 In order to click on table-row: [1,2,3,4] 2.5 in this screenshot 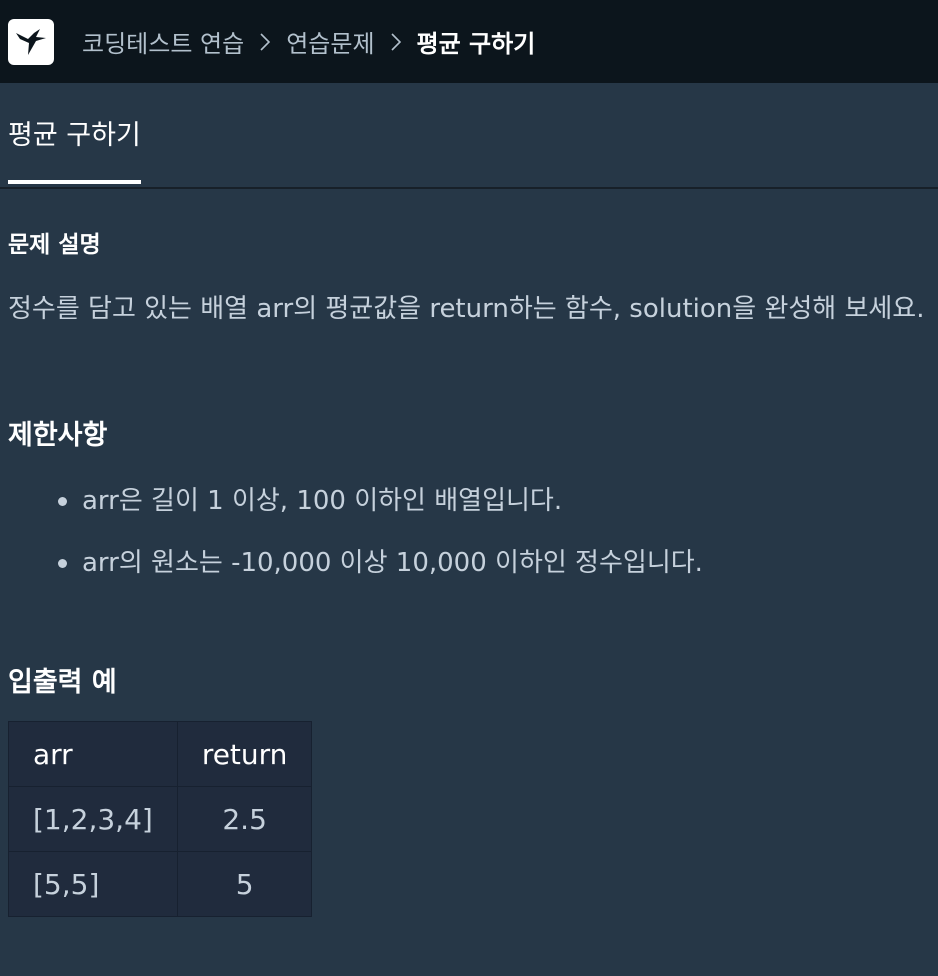, I will do `click(160, 819)`.